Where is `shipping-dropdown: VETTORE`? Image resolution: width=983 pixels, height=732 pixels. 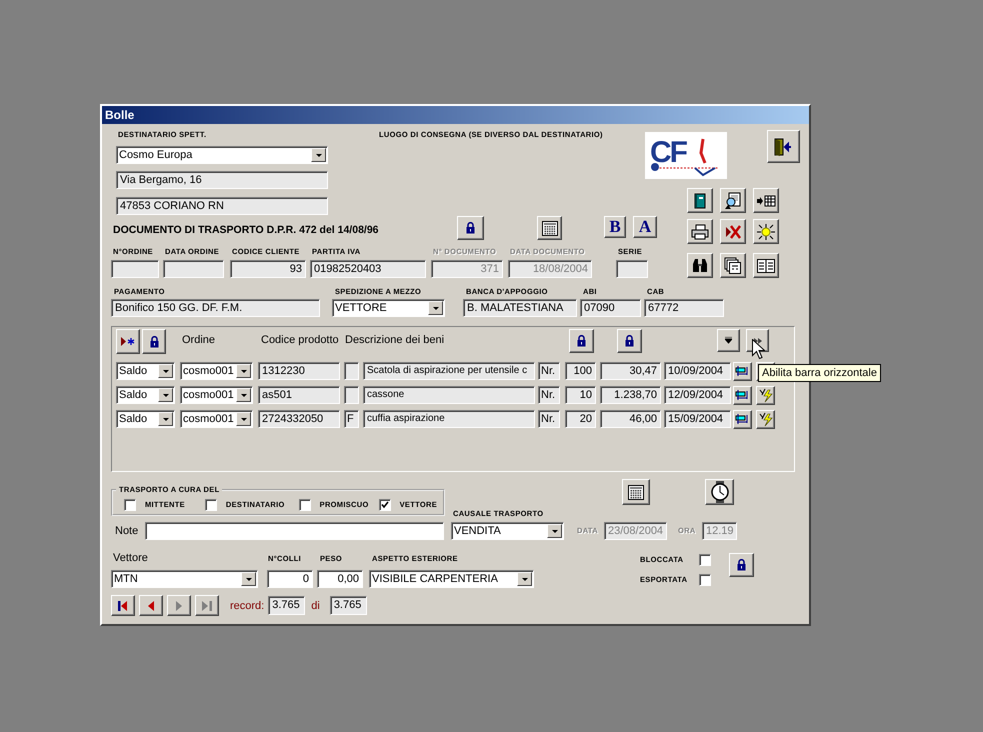 shipping-dropdown: VETTORE is located at coordinates (388, 308).